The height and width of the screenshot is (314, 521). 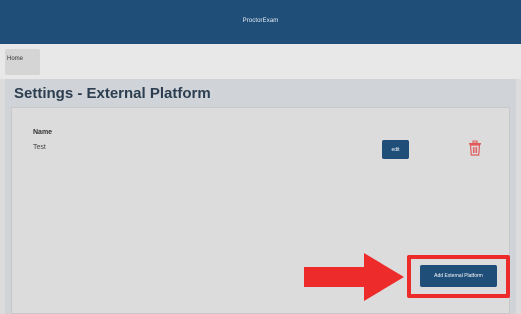 I want to click on edit-label: edit, so click(x=395, y=150).